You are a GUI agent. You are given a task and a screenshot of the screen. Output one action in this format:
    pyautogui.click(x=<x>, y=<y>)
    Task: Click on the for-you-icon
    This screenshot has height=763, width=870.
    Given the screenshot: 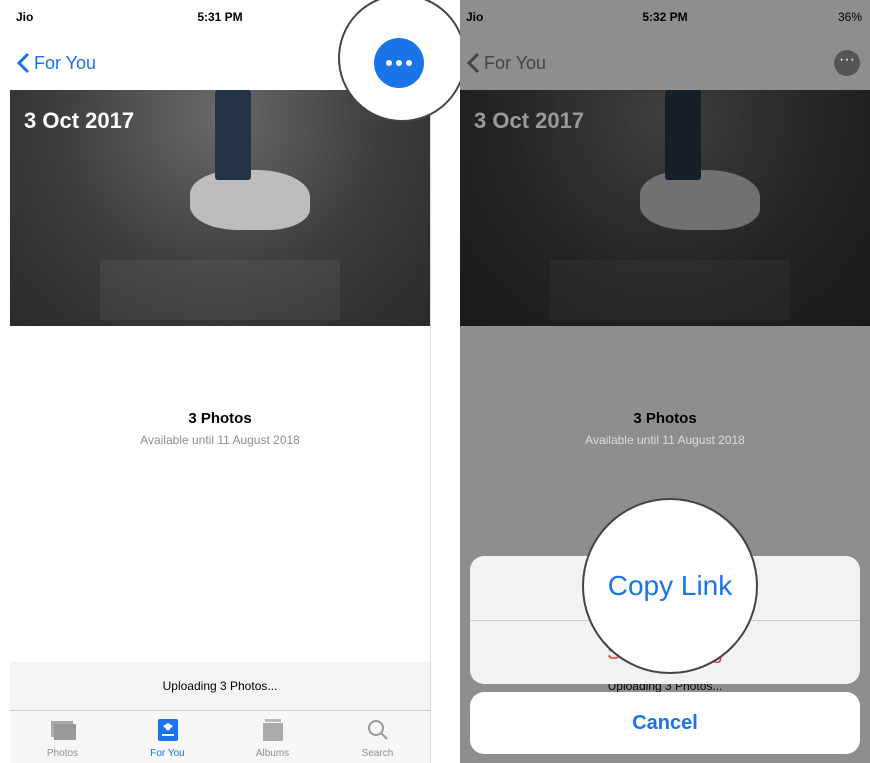 What is the action you would take?
    pyautogui.click(x=167, y=730)
    